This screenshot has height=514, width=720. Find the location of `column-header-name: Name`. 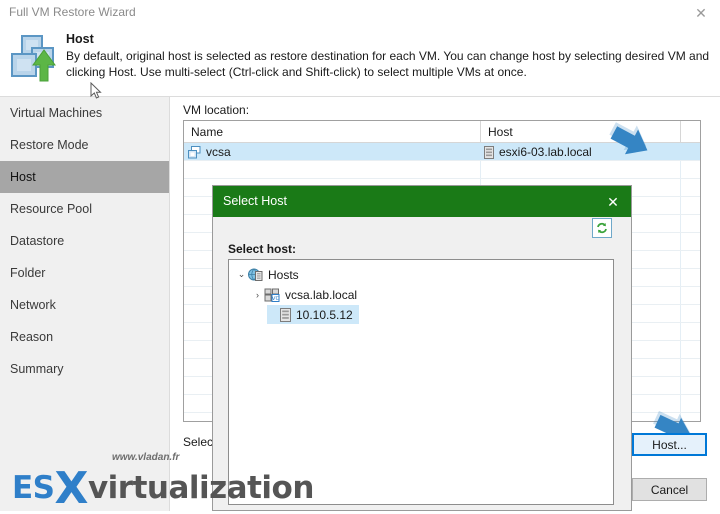

column-header-name: Name is located at coordinates (332, 132).